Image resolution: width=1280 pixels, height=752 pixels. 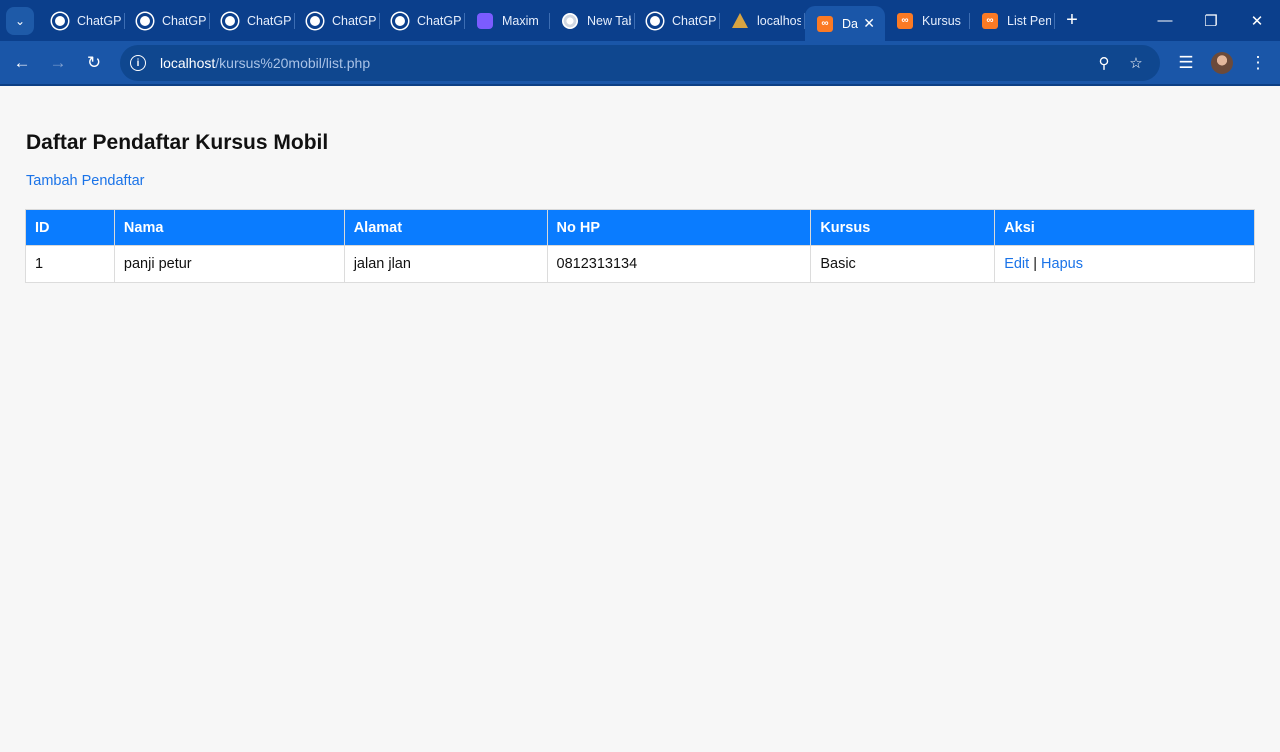 What do you see at coordinates (679, 264) in the screenshot?
I see `cell-no-hp: 0812313134` at bounding box center [679, 264].